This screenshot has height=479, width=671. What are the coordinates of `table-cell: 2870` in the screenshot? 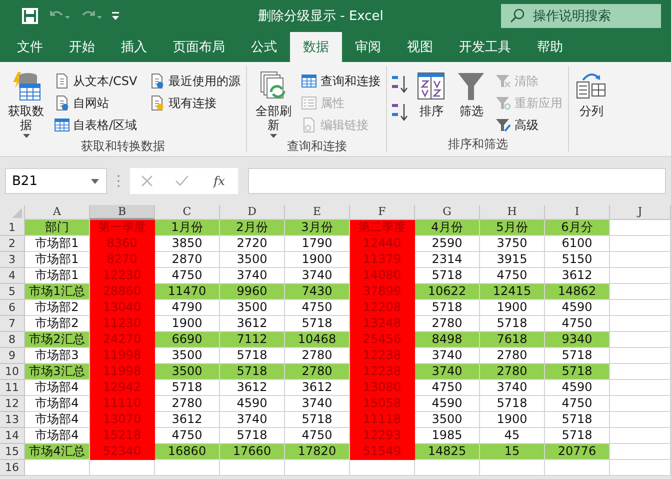 It's located at (187, 260).